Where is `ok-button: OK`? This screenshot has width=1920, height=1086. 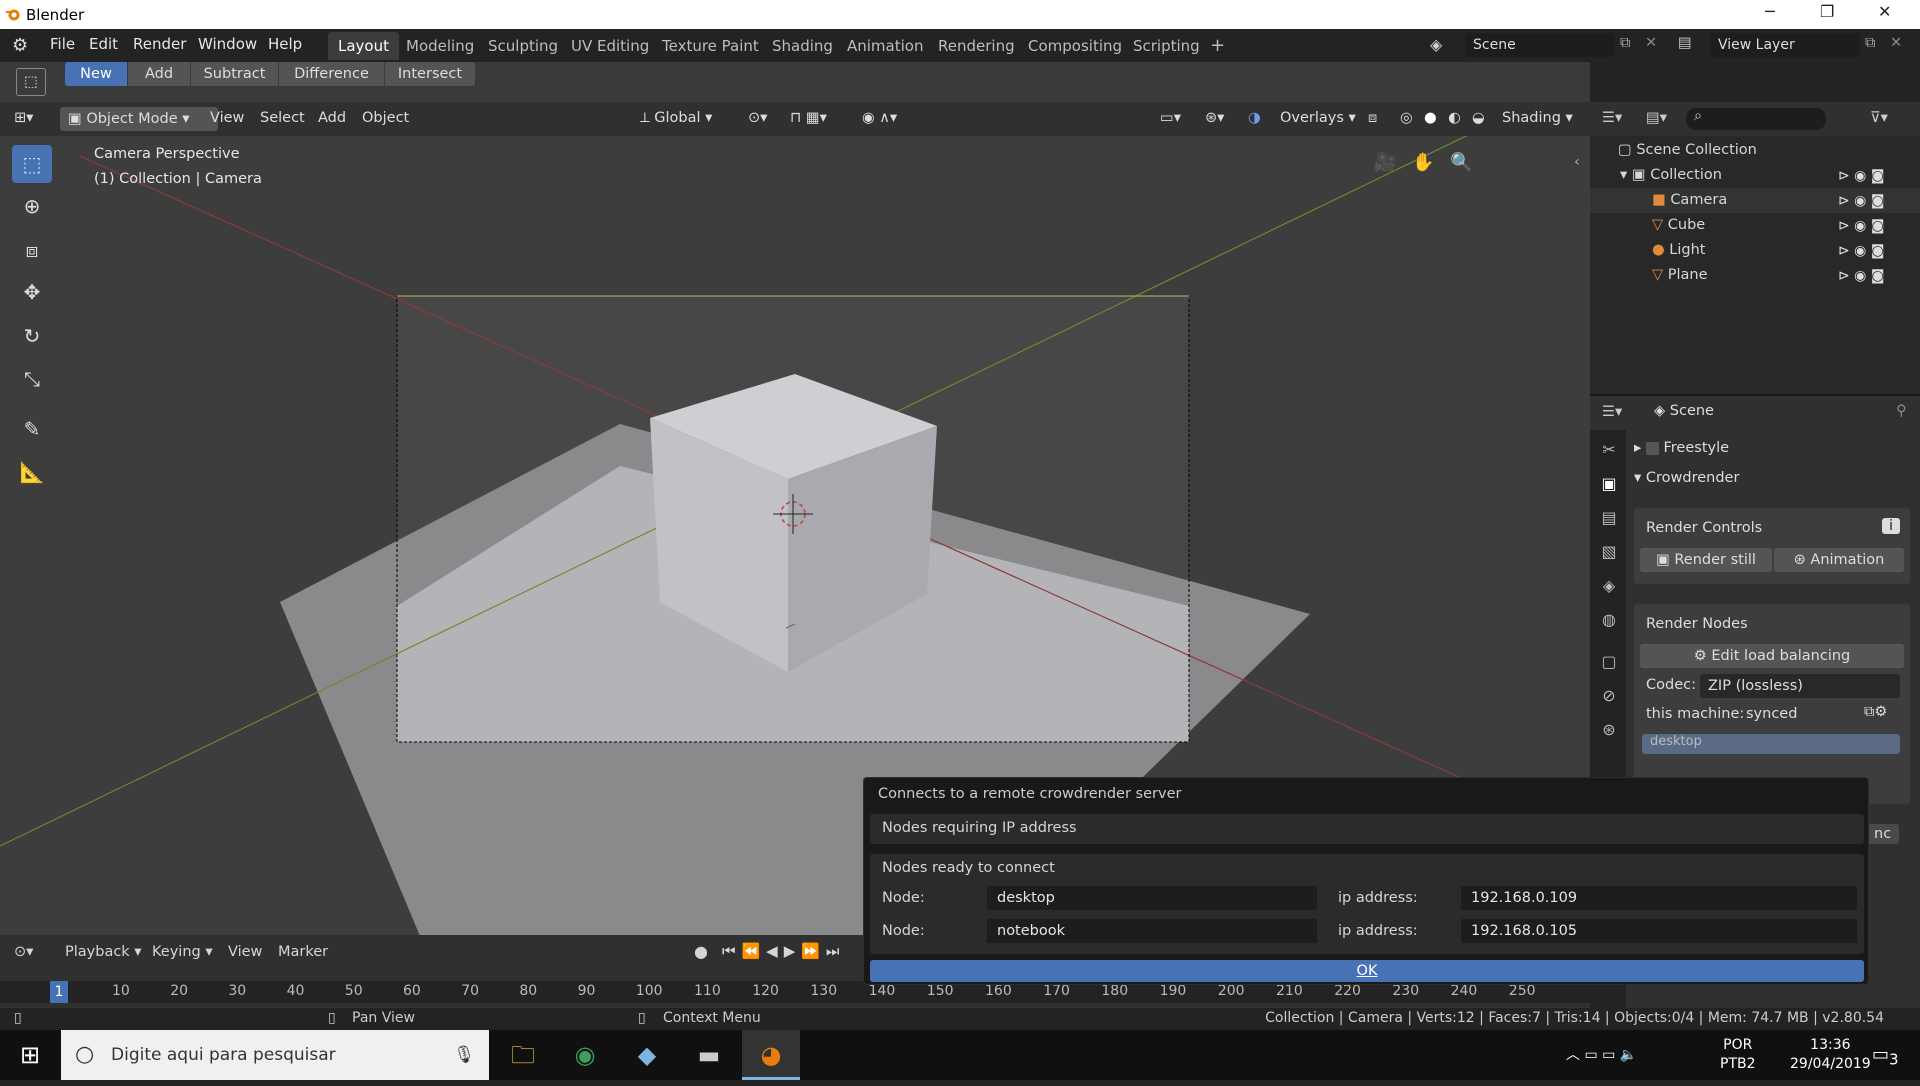
ok-button: OK is located at coordinates (1367, 971).